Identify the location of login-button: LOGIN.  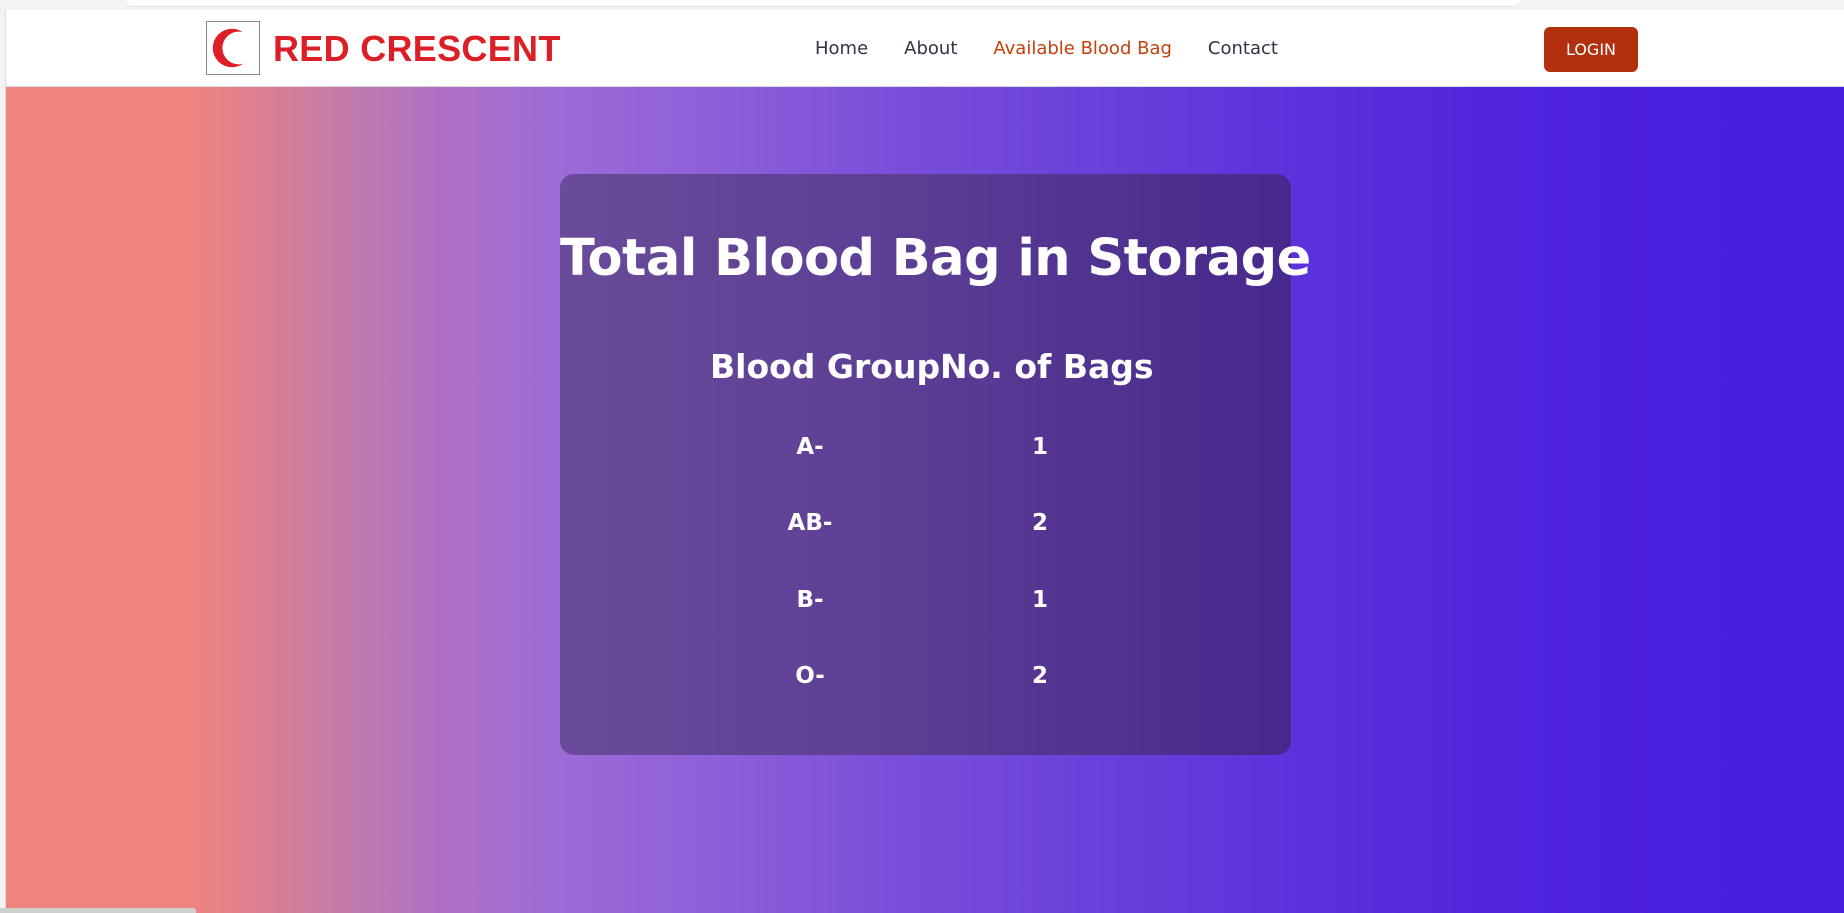
(1591, 49).